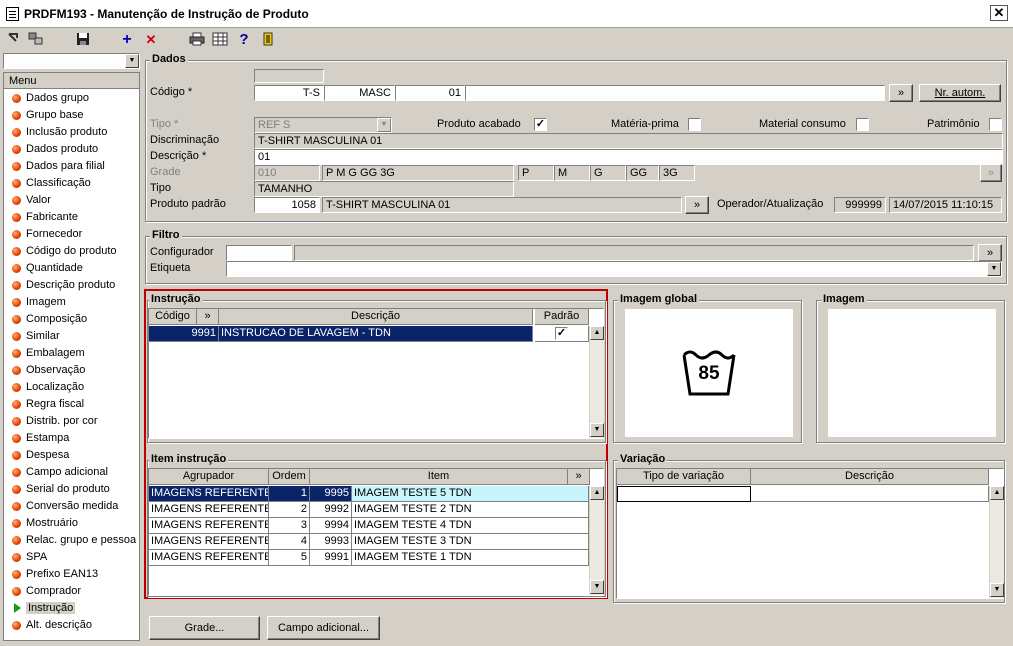 This screenshot has height=646, width=1013. Describe the element at coordinates (71, 132) in the screenshot. I see `sidebar-item: Inclusão produto` at that location.